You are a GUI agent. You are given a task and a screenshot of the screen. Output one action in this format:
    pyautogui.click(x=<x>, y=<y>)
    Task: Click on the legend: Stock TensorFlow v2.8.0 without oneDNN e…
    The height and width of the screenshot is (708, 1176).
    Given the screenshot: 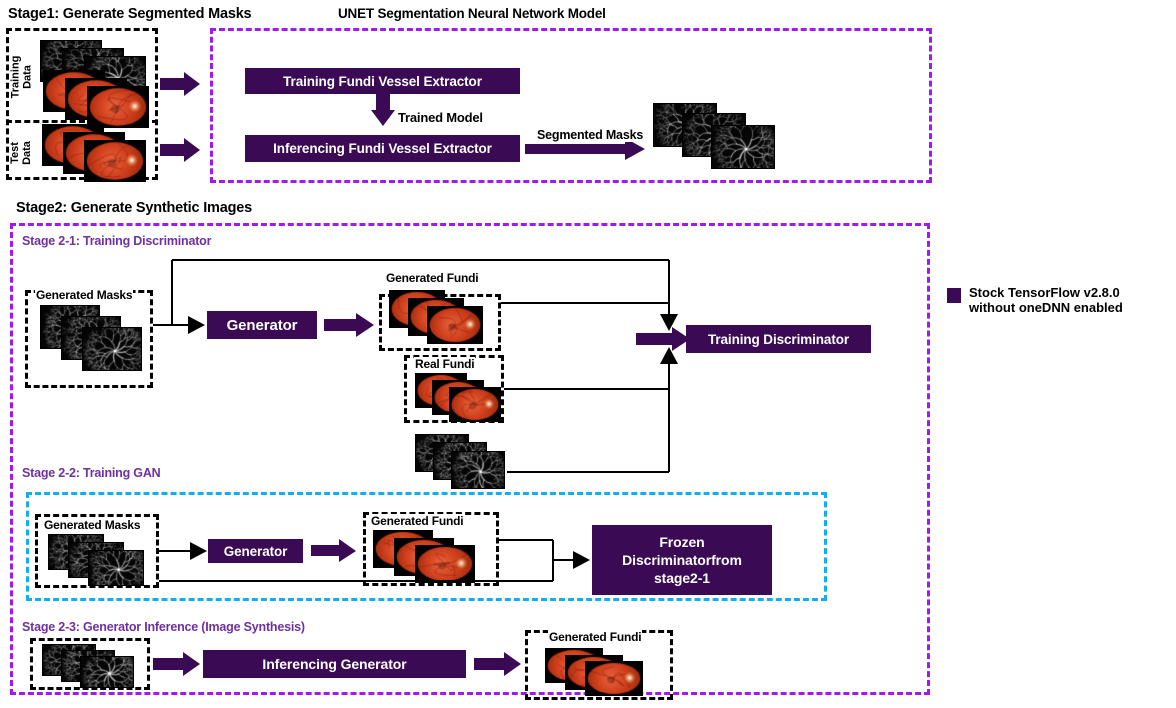 What is the action you would take?
    pyautogui.click(x=1035, y=300)
    